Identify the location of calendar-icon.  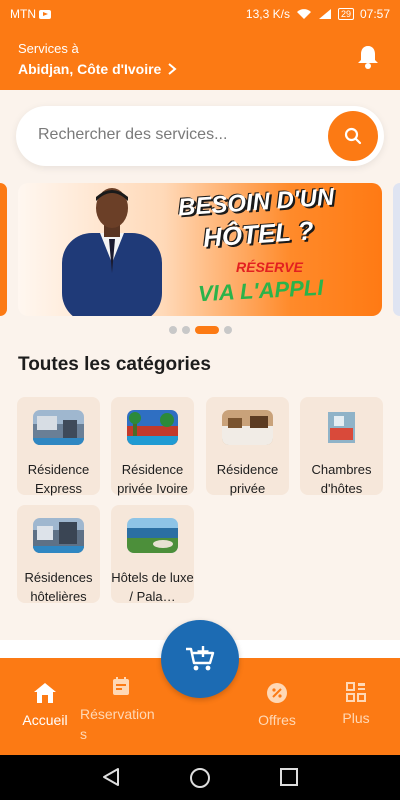
(121, 686).